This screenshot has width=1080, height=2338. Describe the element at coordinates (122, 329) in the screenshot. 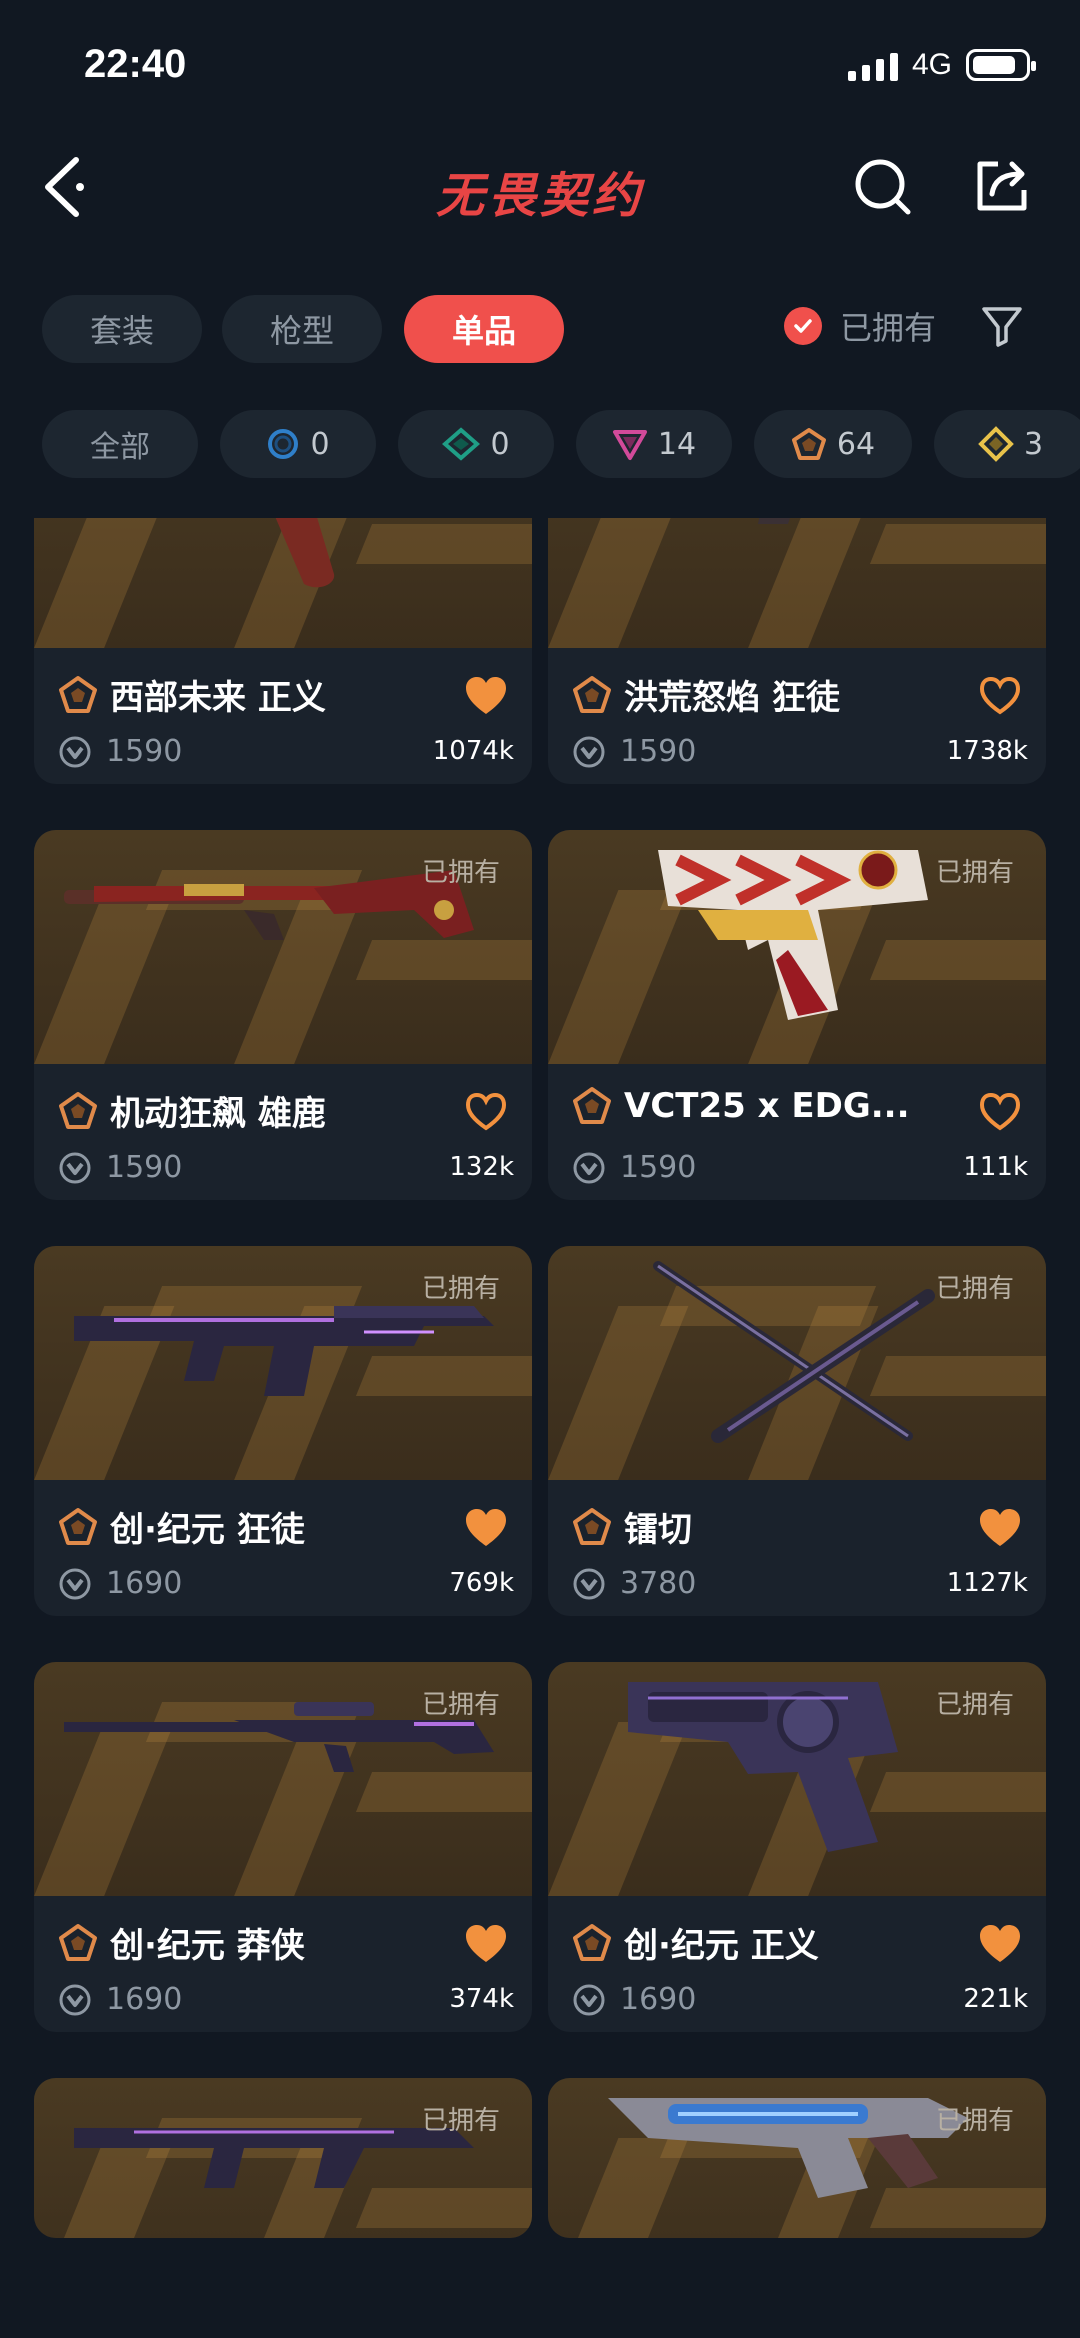

I see `tab-set: 套装` at that location.